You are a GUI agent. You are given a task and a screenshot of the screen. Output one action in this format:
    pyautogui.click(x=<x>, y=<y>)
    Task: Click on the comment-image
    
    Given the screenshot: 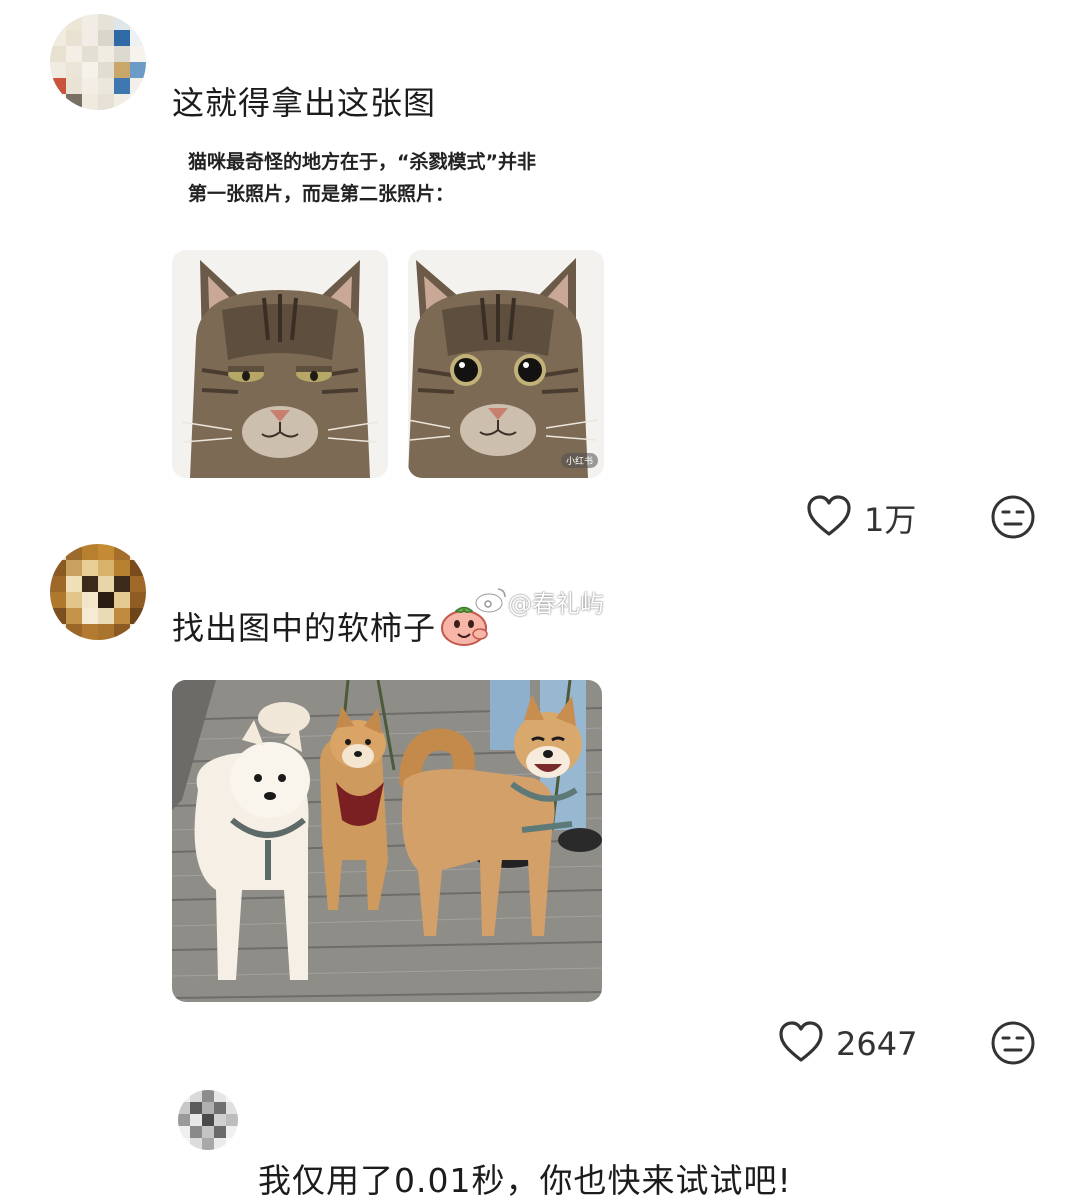 What is the action you would take?
    pyautogui.click(x=387, y=841)
    